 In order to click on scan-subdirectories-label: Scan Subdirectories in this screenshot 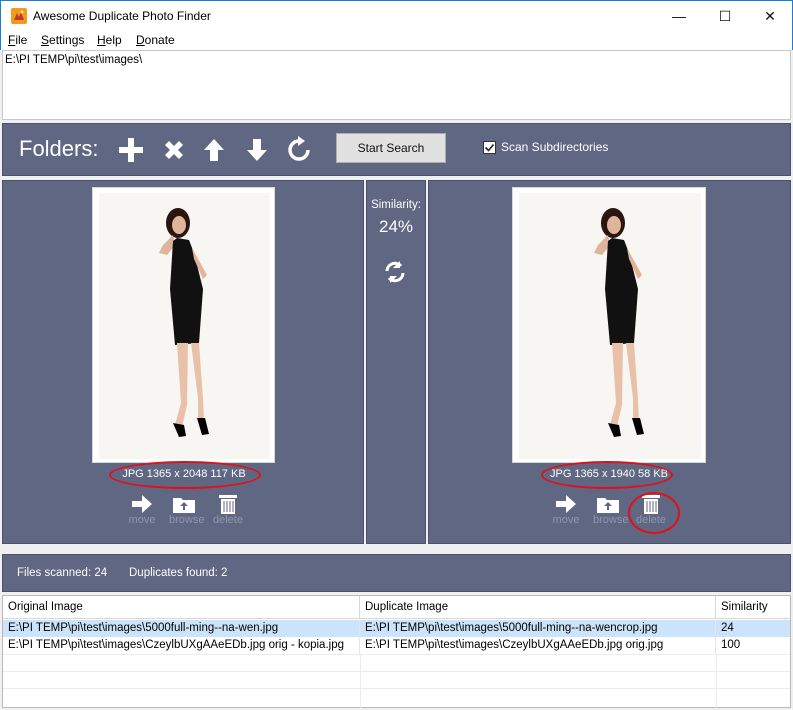, I will do `click(555, 147)`.